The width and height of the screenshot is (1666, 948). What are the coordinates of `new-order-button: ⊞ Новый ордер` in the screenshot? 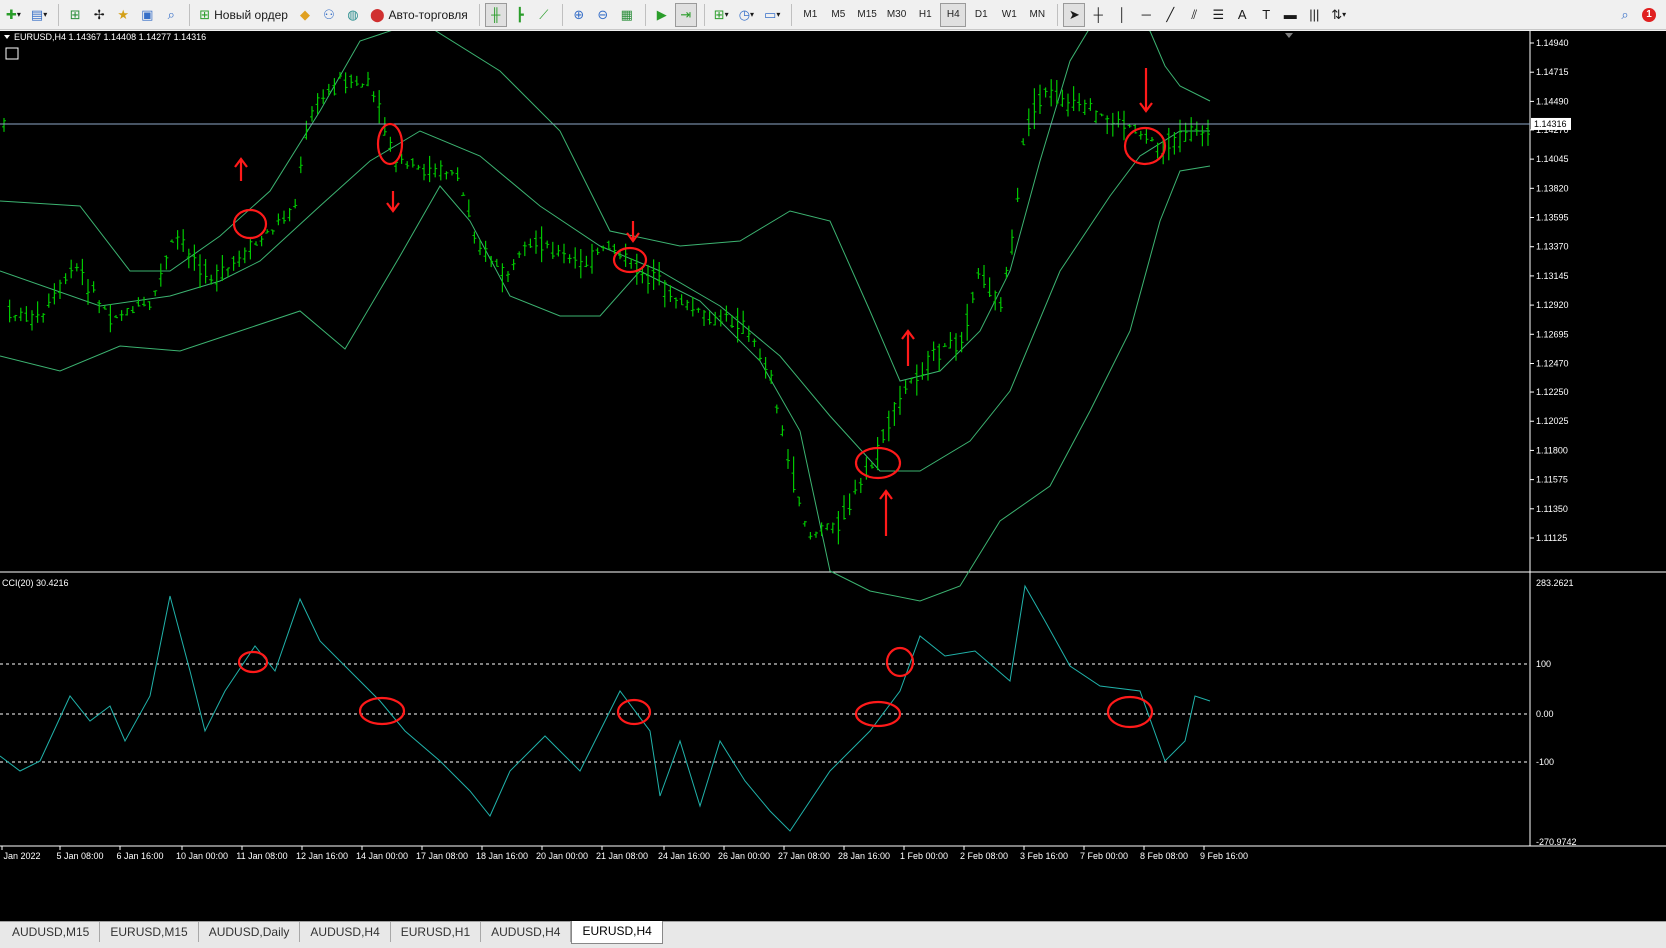 It's located at (243, 15).